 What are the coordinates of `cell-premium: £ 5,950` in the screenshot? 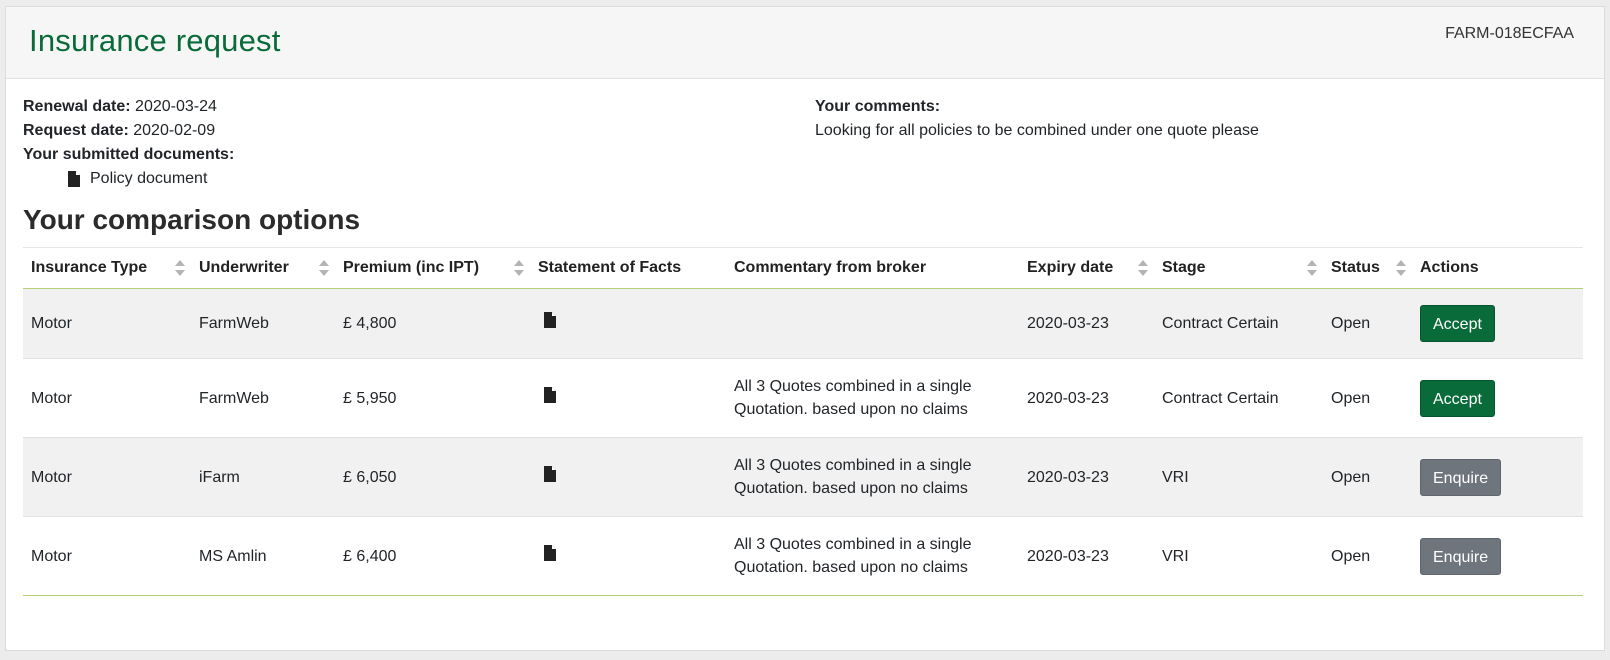 It's located at (432, 398).